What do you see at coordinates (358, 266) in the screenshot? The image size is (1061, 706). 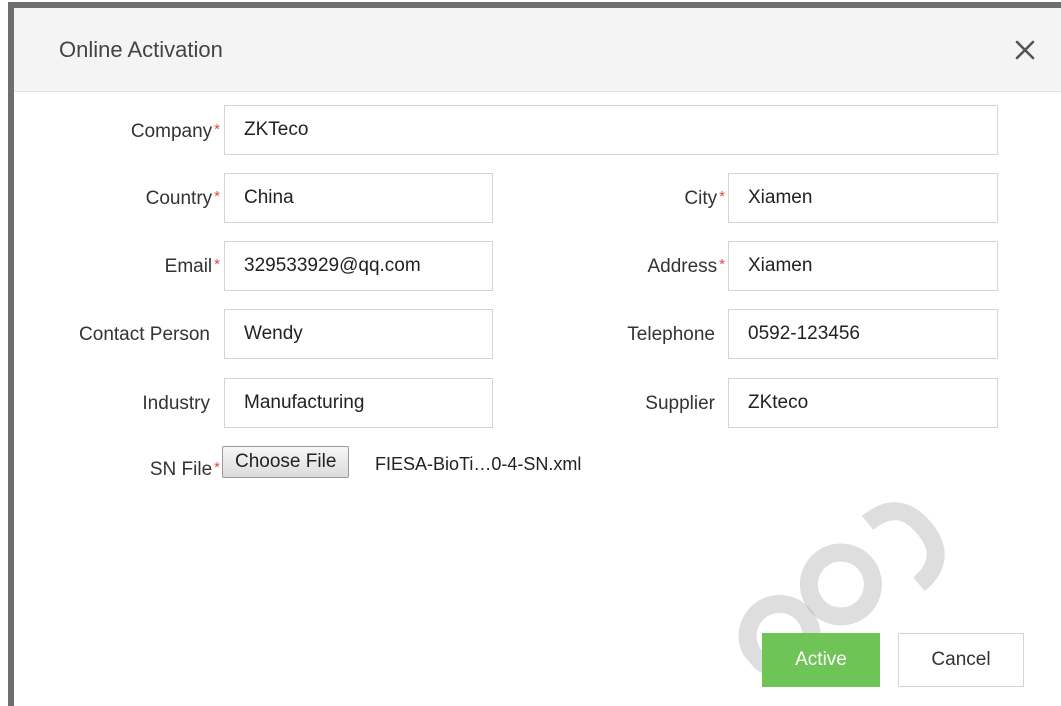 I see `email-input` at bounding box center [358, 266].